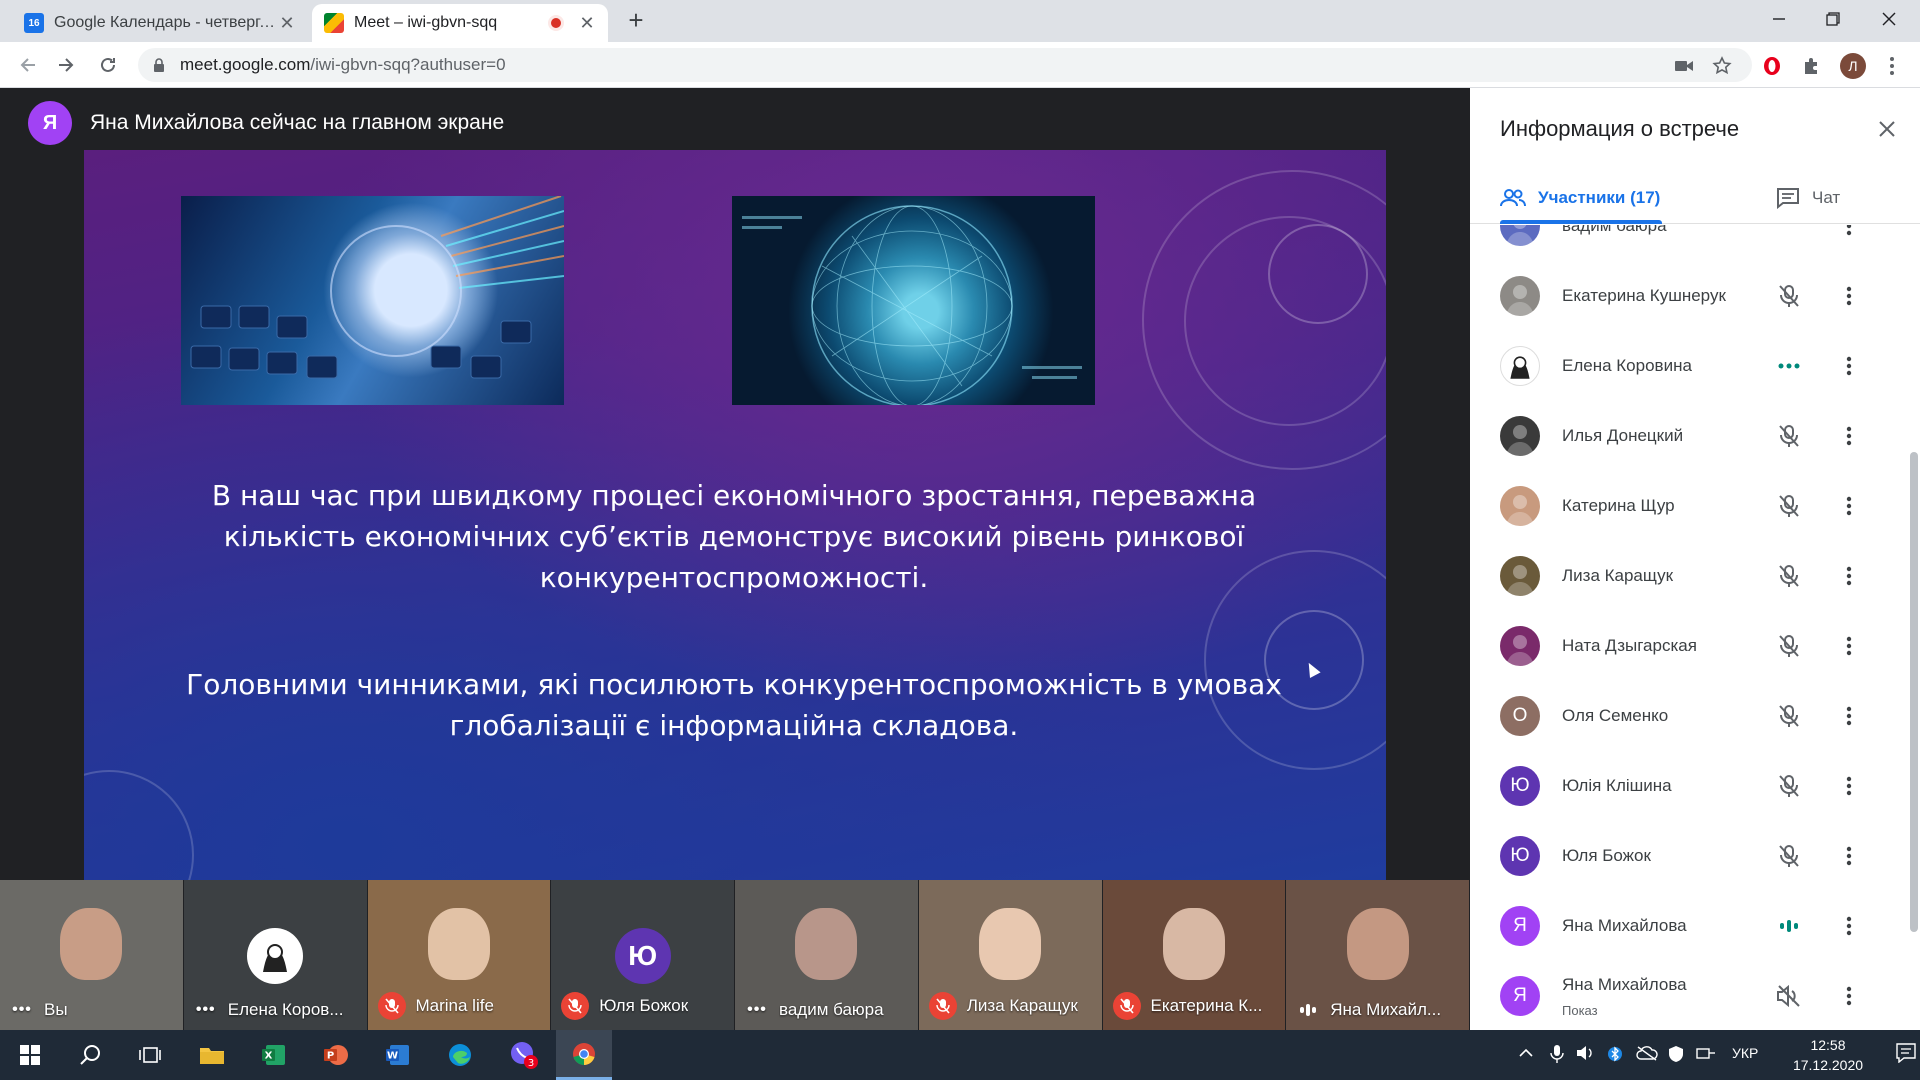 The image size is (1920, 1080). I want to click on participant-tile: ••• Вы, so click(92, 955).